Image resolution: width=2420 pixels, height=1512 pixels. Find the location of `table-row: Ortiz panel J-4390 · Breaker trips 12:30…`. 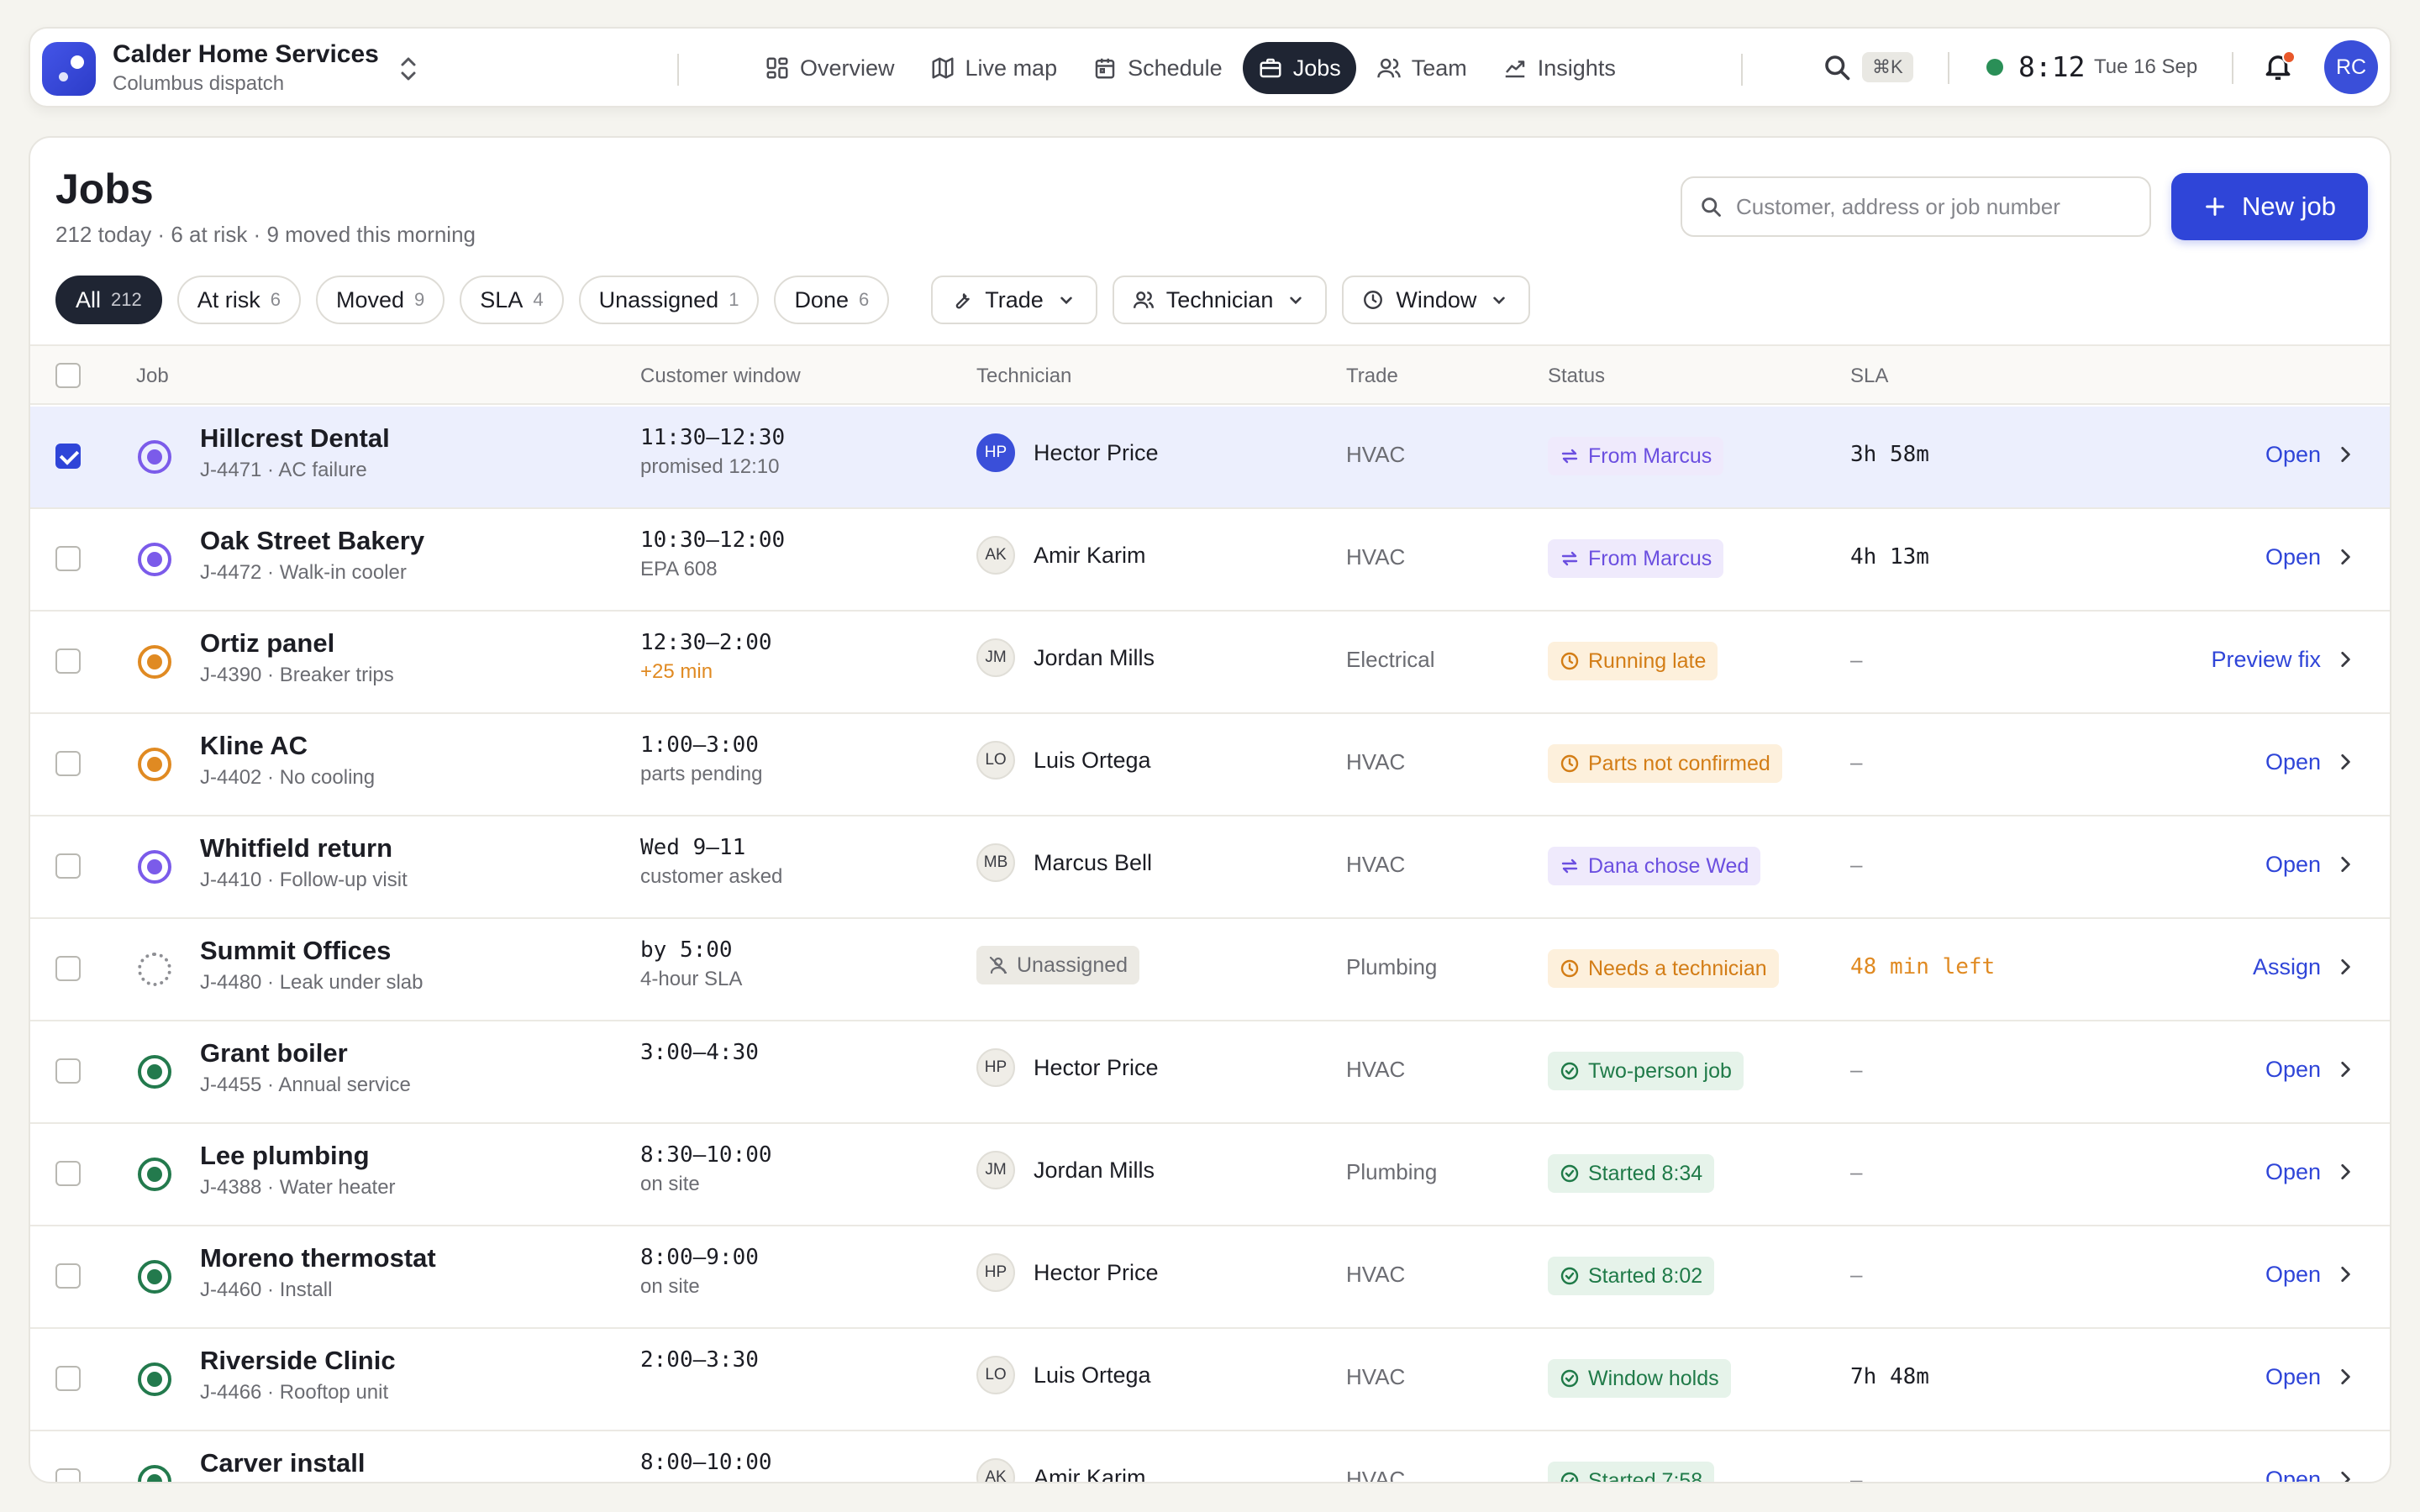

table-row: Ortiz panel J-4390 · Breaker trips 12:30… is located at coordinates (1210, 663).